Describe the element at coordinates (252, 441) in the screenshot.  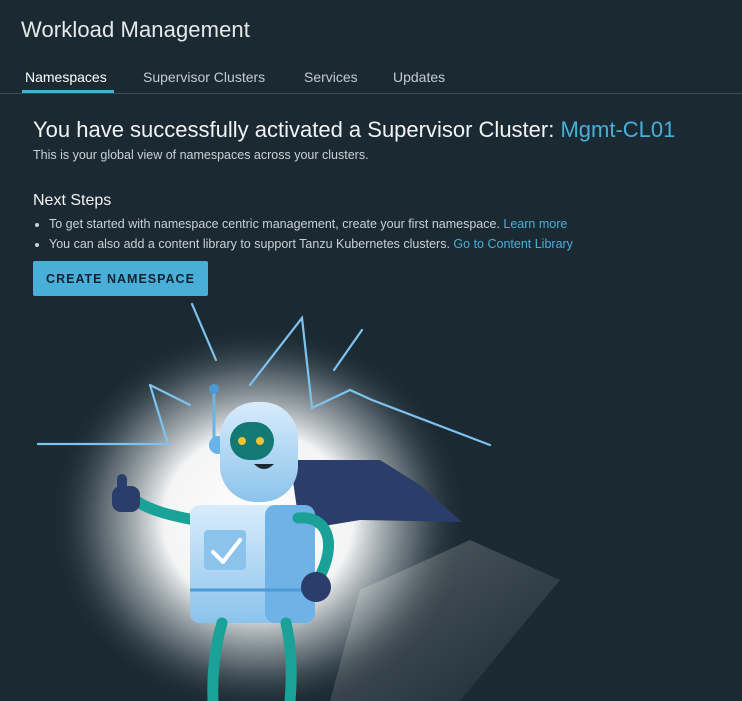
I see `robot-face` at that location.